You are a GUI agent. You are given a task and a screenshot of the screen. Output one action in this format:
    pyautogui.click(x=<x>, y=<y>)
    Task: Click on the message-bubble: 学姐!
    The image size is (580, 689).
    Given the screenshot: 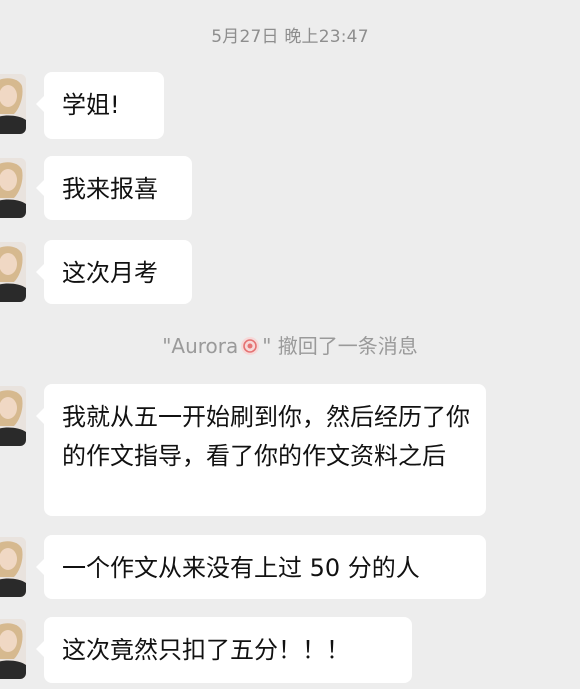 What is the action you would take?
    pyautogui.click(x=100, y=105)
    